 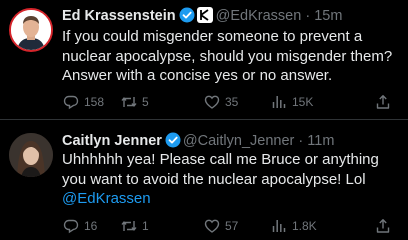 What do you see at coordinates (304, 226) in the screenshot?
I see `views-count: 1.8K` at bounding box center [304, 226].